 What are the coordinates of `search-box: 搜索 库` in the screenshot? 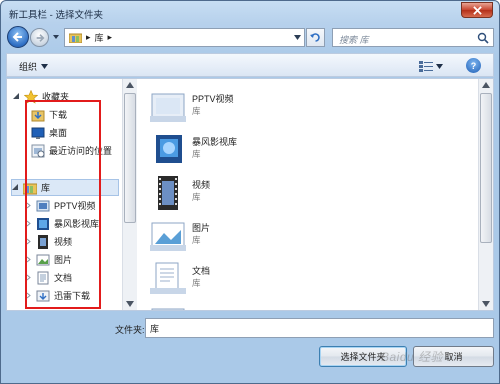 It's located at (413, 37).